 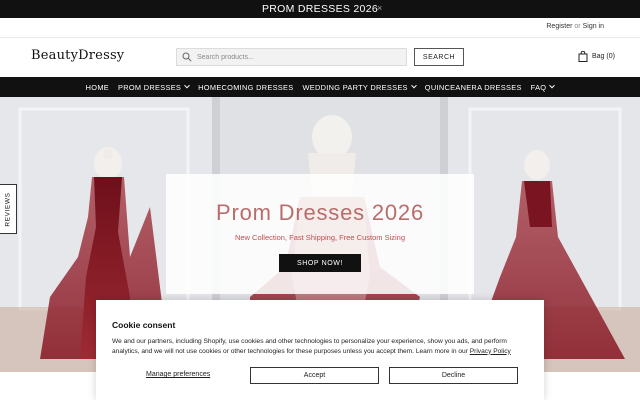 I want to click on accept-button: Accept, so click(x=314, y=375).